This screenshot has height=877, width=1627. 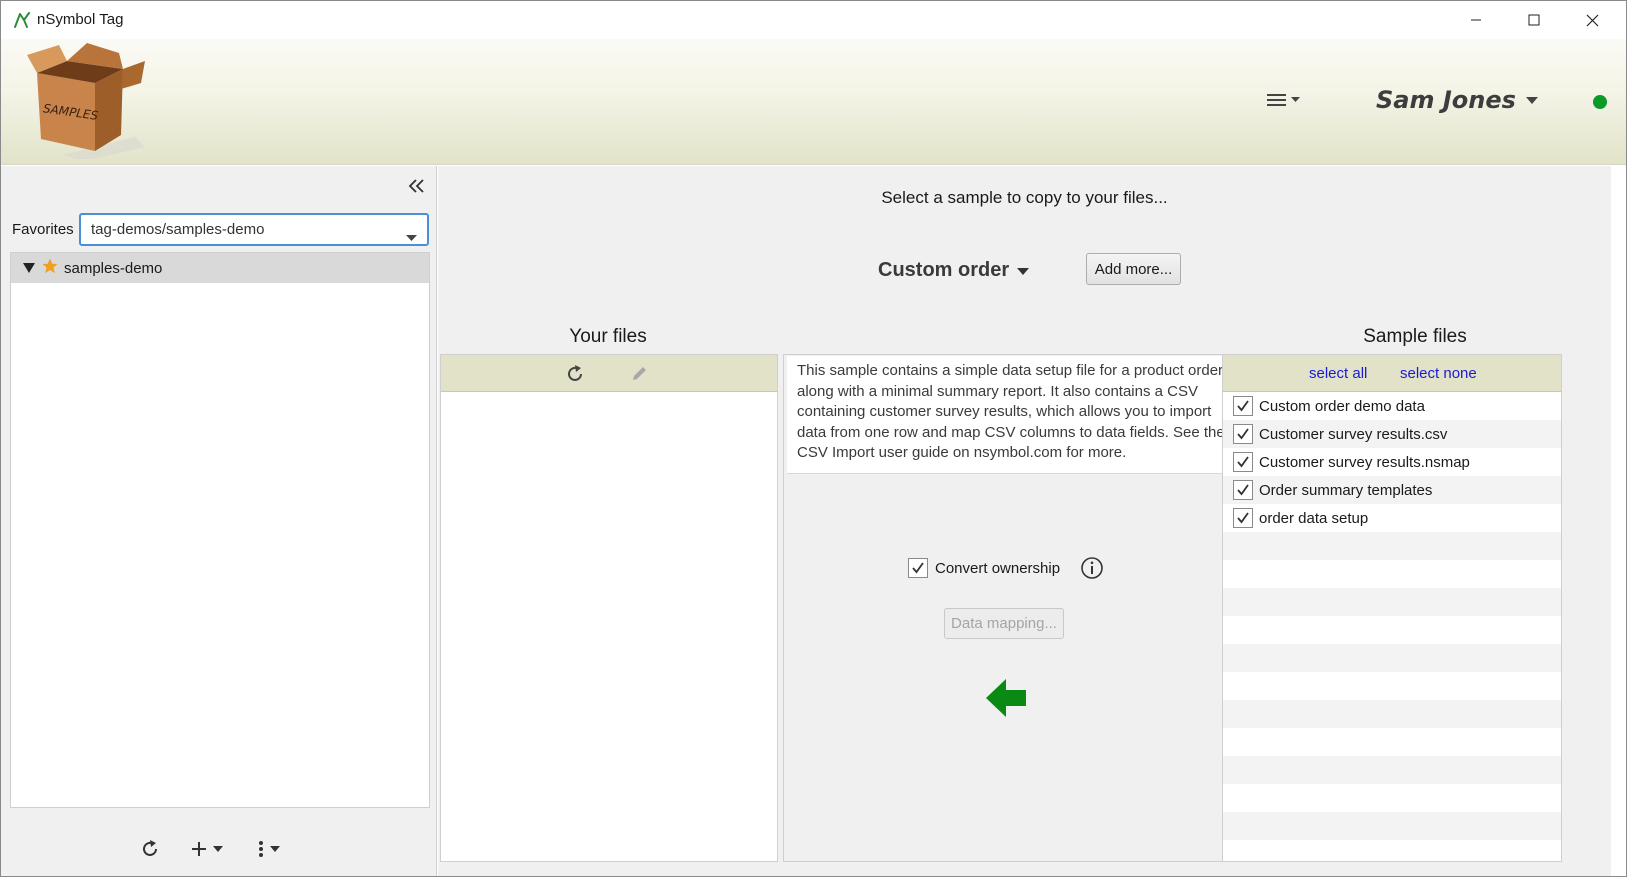 I want to click on info-icon, so click(x=1092, y=568).